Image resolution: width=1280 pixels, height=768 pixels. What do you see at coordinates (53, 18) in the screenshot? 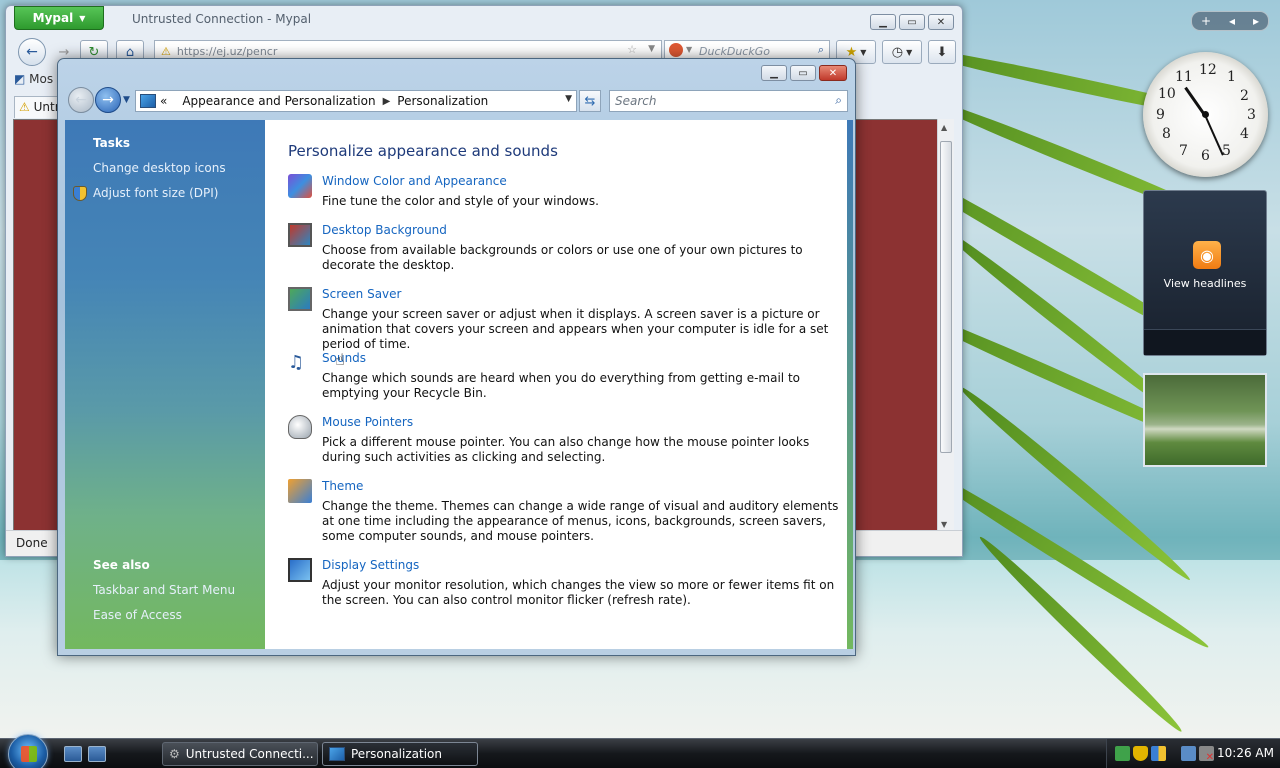
I see `app-menu-label: Mypal` at bounding box center [53, 18].